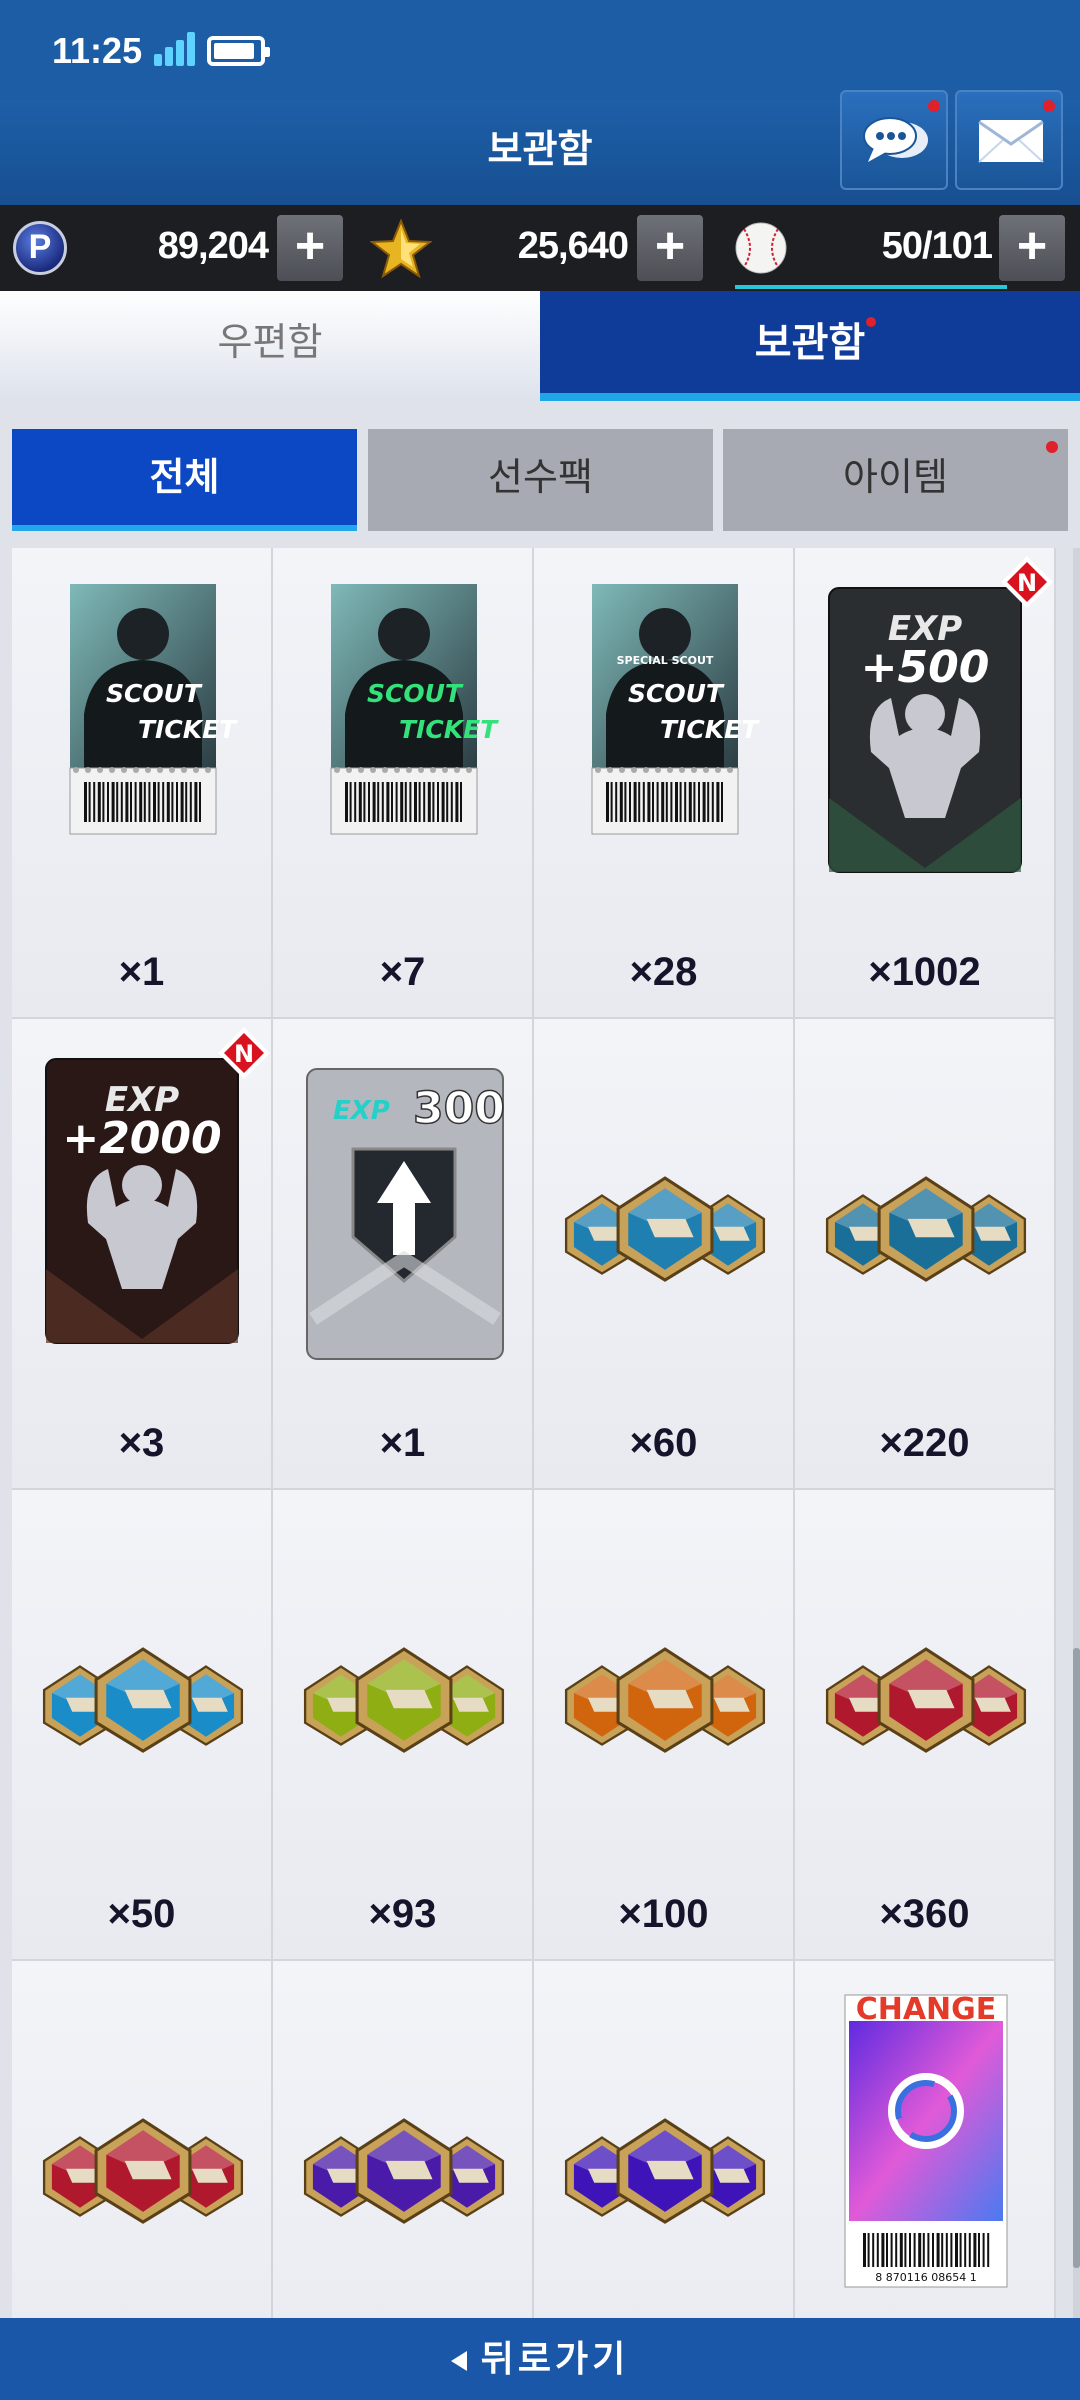 The width and height of the screenshot is (1080, 2400). What do you see at coordinates (1052, 447) in the screenshot?
I see `filter-item-badge` at bounding box center [1052, 447].